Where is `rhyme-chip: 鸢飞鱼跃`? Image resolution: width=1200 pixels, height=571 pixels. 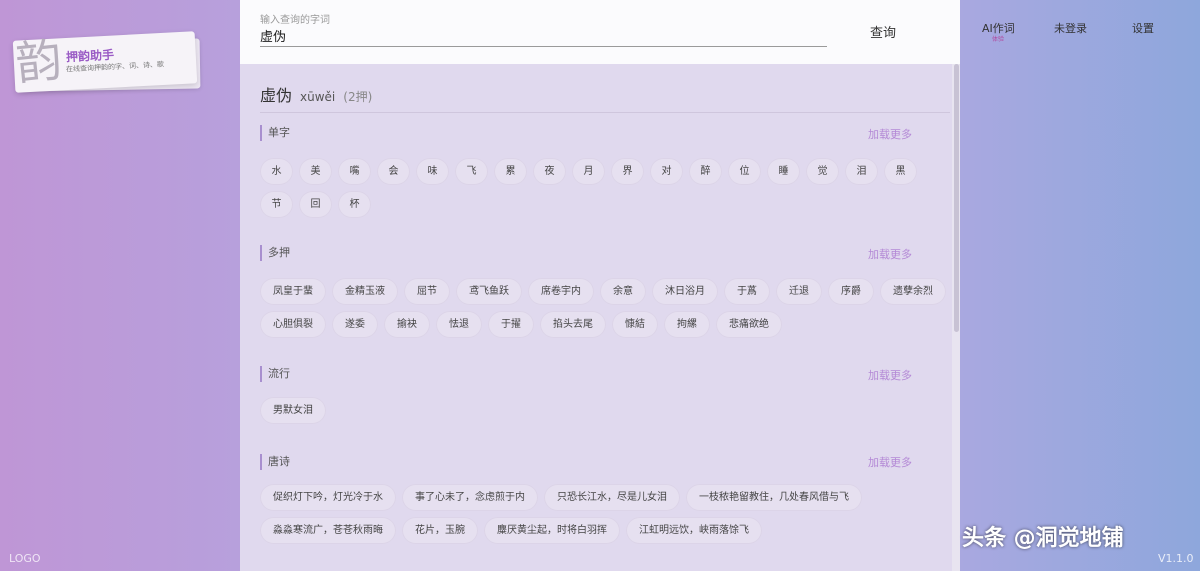 rhyme-chip: 鸢飞鱼跃 is located at coordinates (489, 291).